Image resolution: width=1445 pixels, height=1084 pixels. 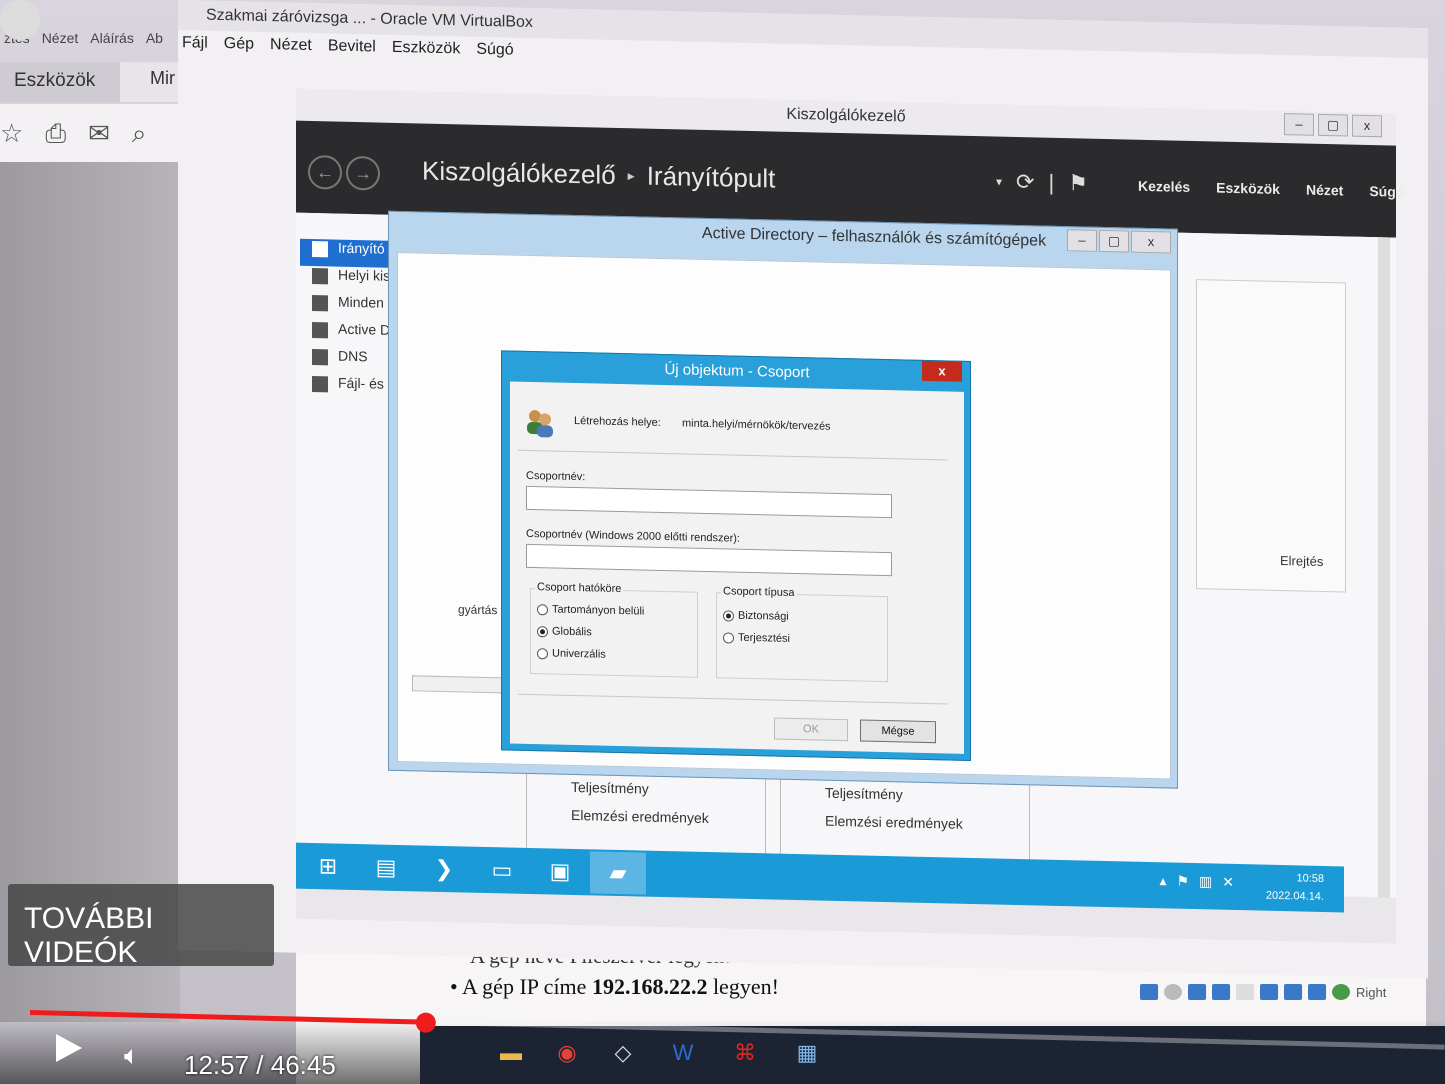 I want to click on host-tab-strip: Eszközök Mir, so click(x=90, y=82).